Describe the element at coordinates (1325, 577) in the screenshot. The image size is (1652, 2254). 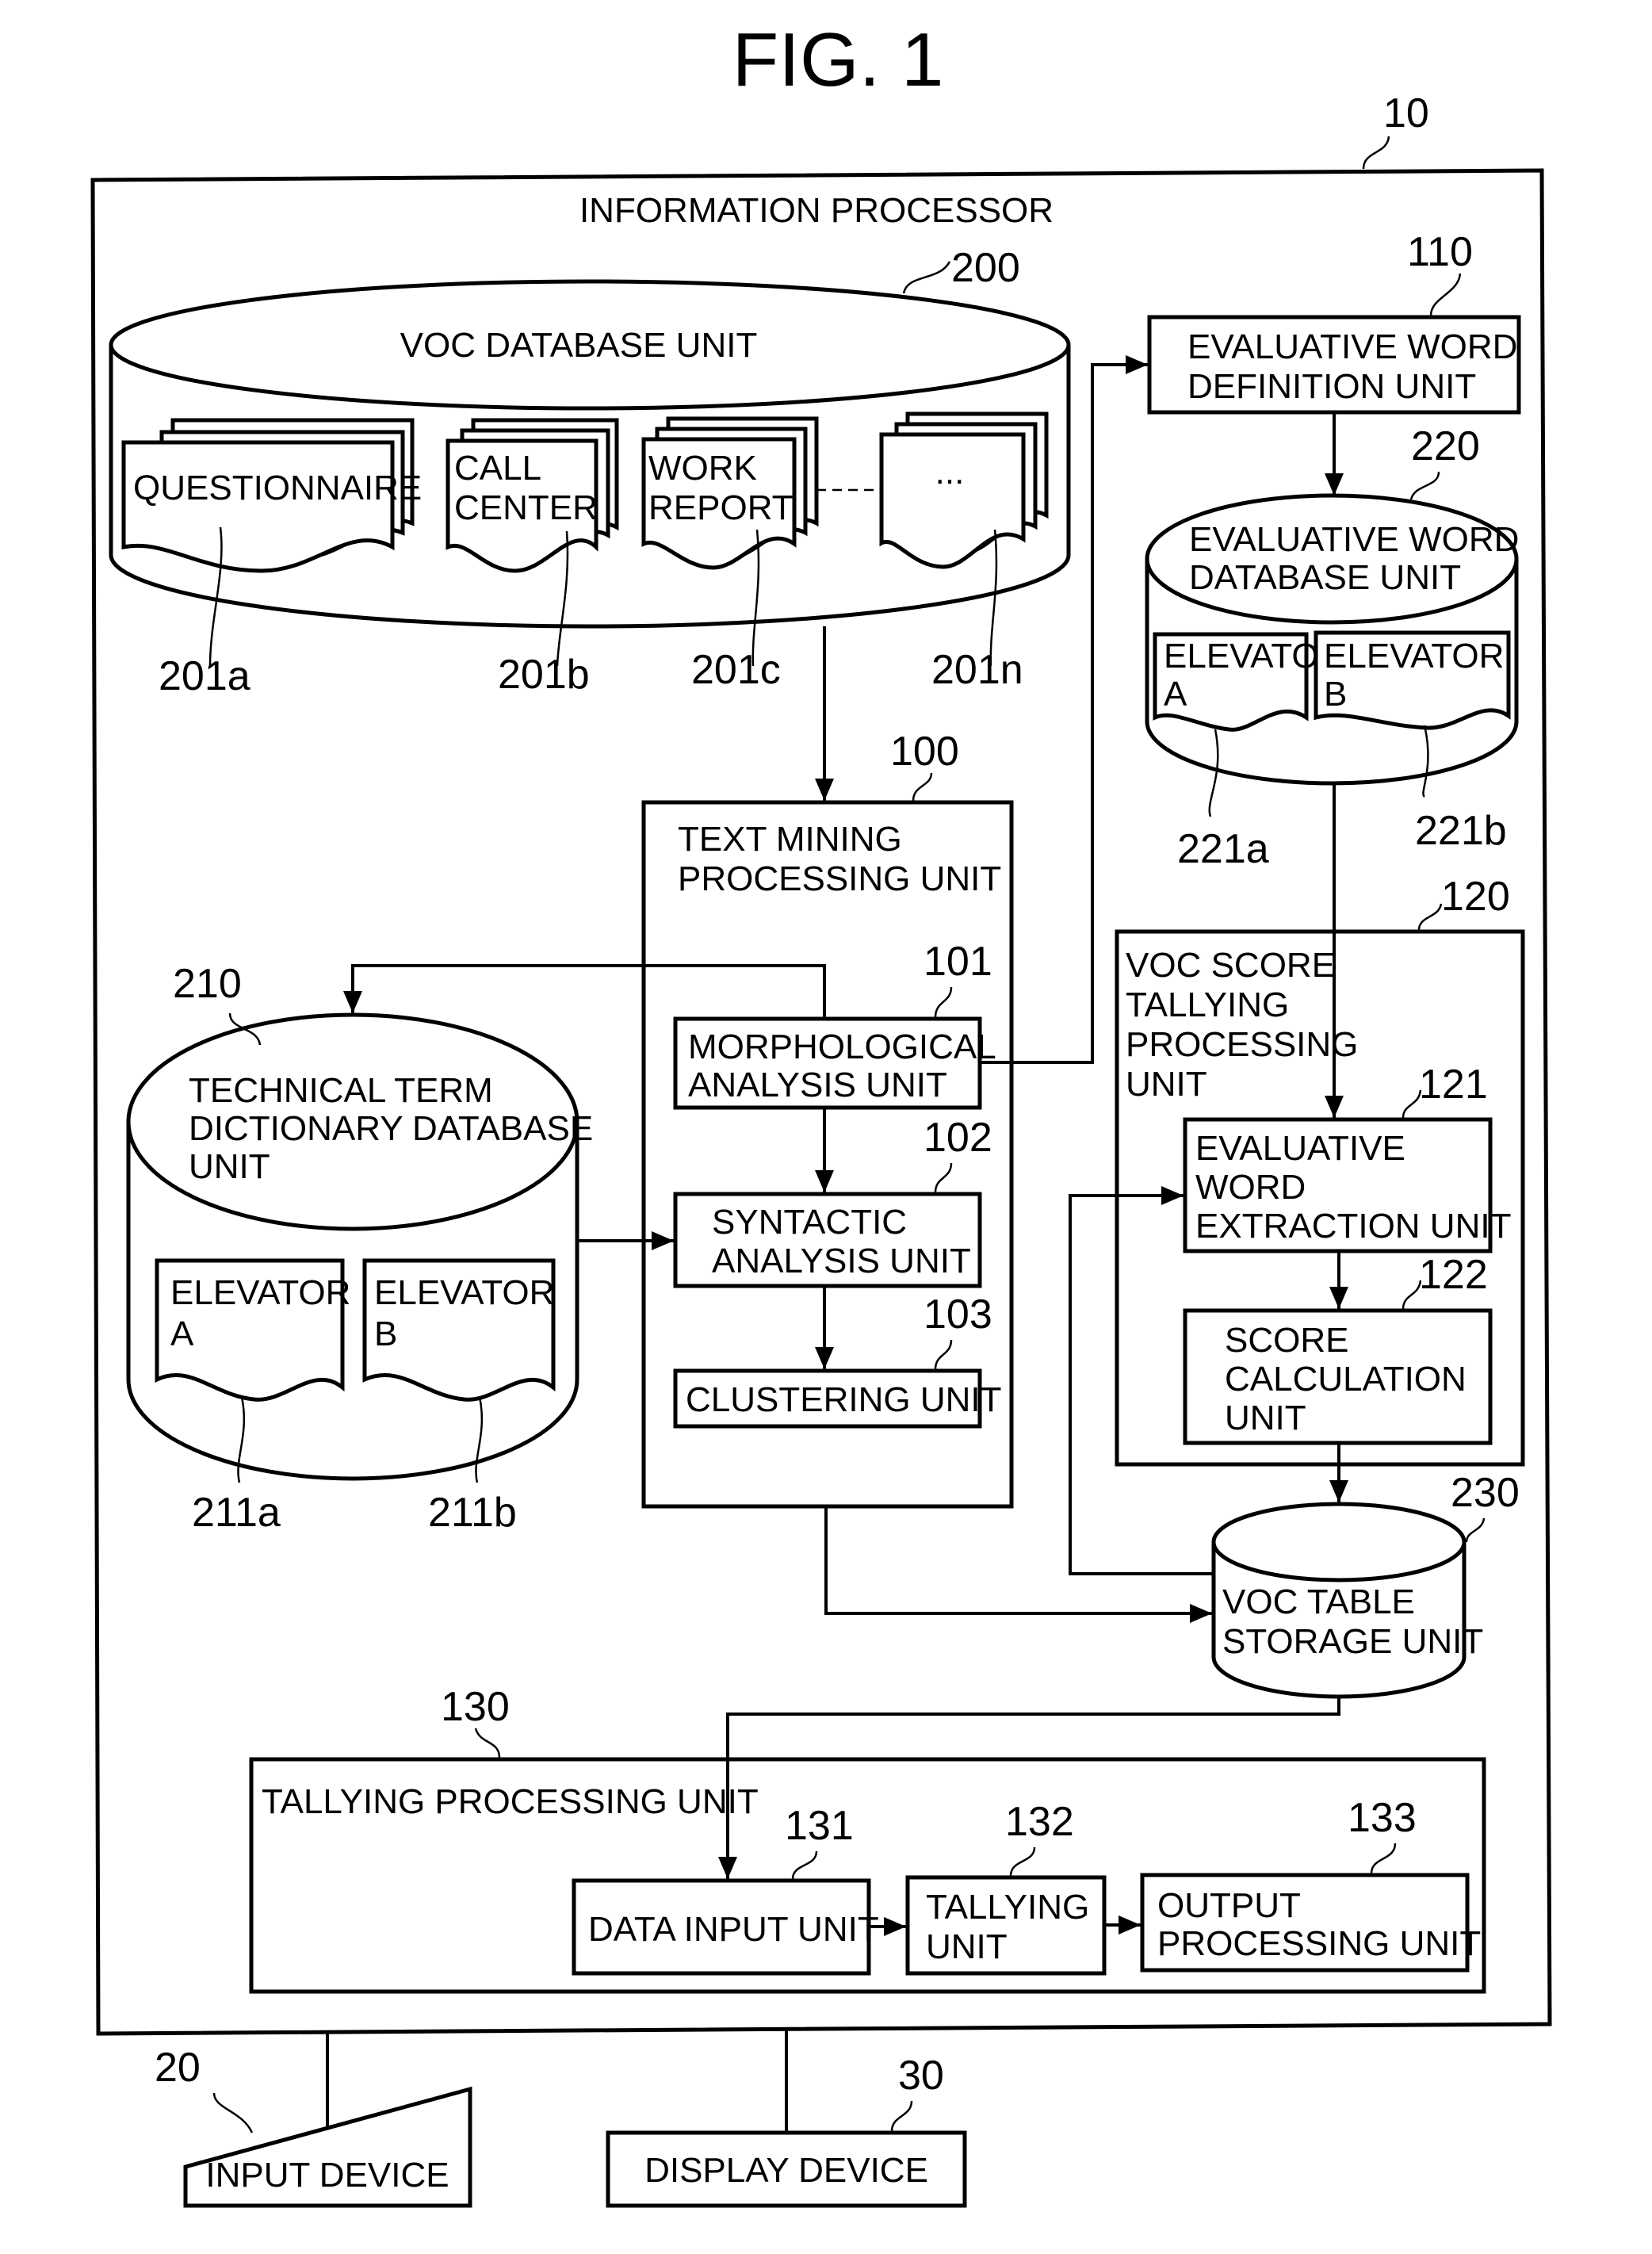
I see `ewdb-line2: DATABASE UNIT` at that location.